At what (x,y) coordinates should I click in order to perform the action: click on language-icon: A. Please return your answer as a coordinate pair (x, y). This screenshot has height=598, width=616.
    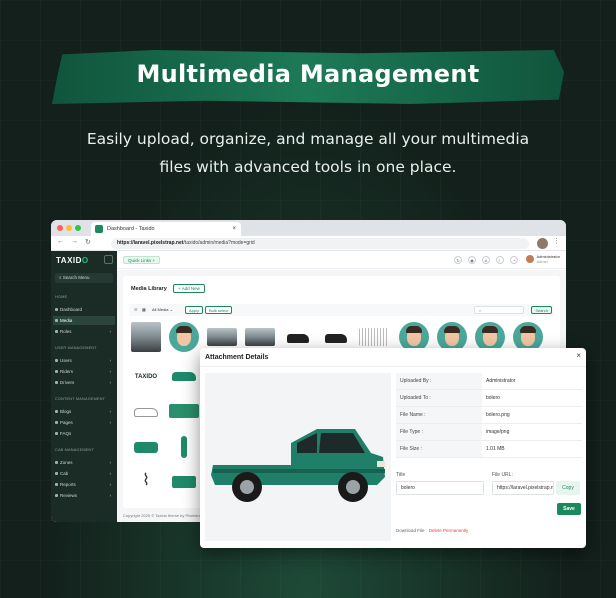
    Looking at the image, I should click on (486, 260).